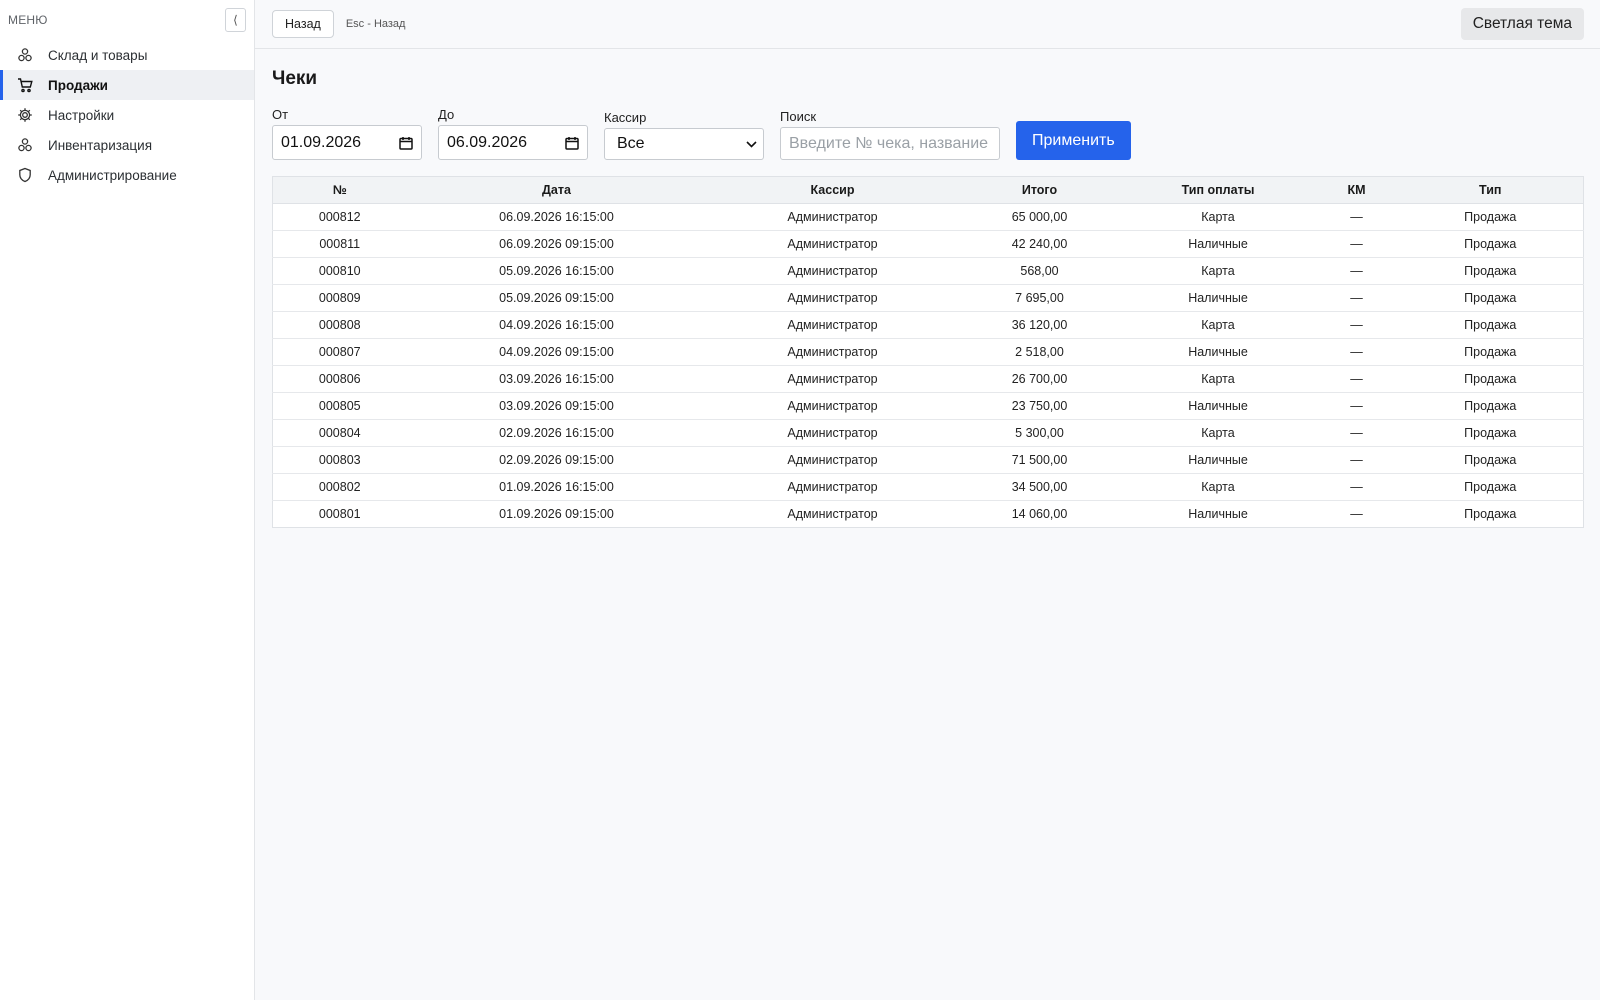 This screenshot has height=1000, width=1600. Describe the element at coordinates (556, 244) in the screenshot. I see `cell-date: 06.09.2026 09:15:00` at that location.